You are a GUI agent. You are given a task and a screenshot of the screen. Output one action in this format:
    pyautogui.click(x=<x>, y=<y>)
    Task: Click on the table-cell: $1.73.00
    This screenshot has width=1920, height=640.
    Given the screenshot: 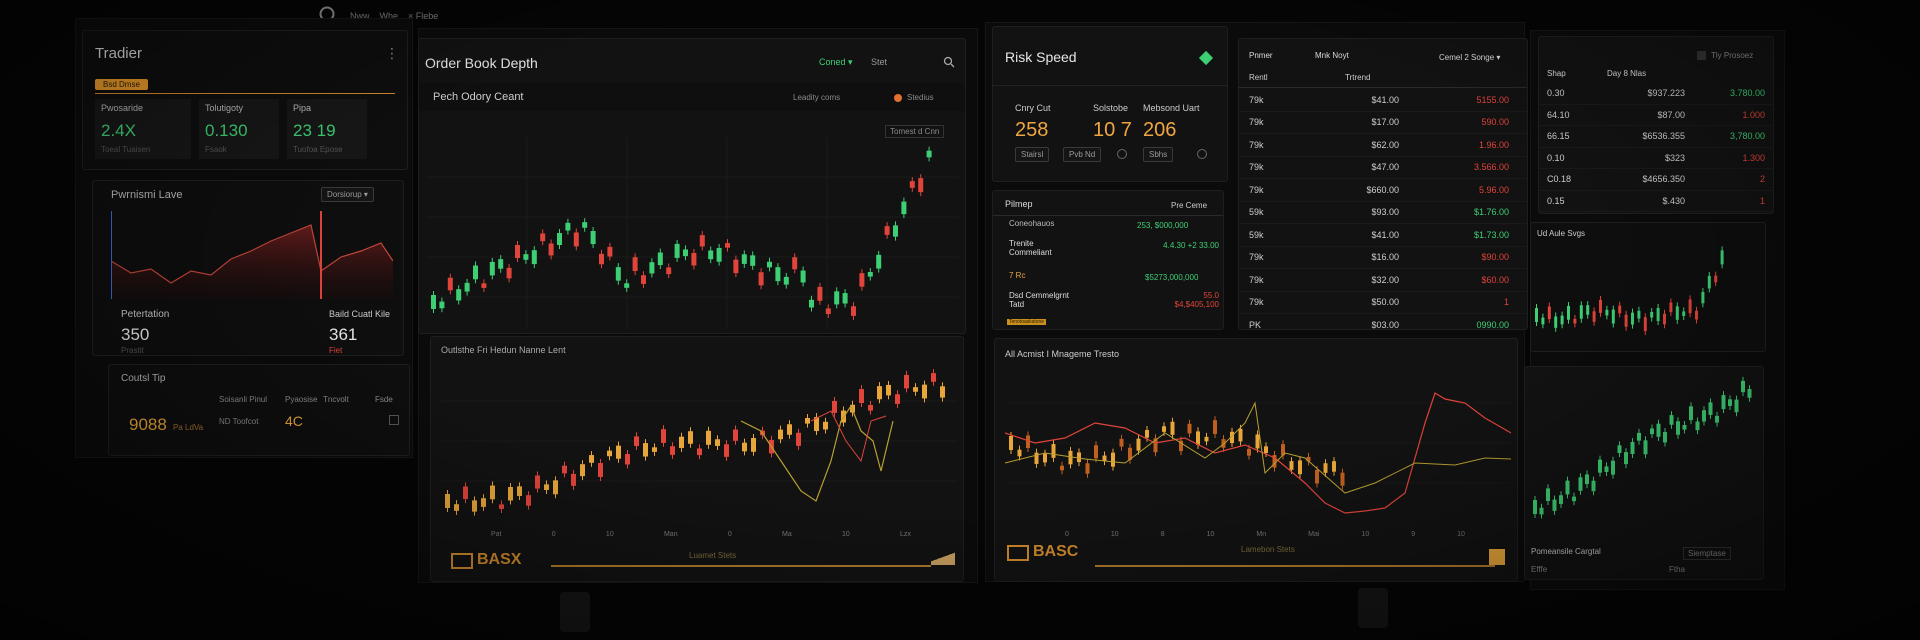 What is the action you would take?
    pyautogui.click(x=1491, y=234)
    